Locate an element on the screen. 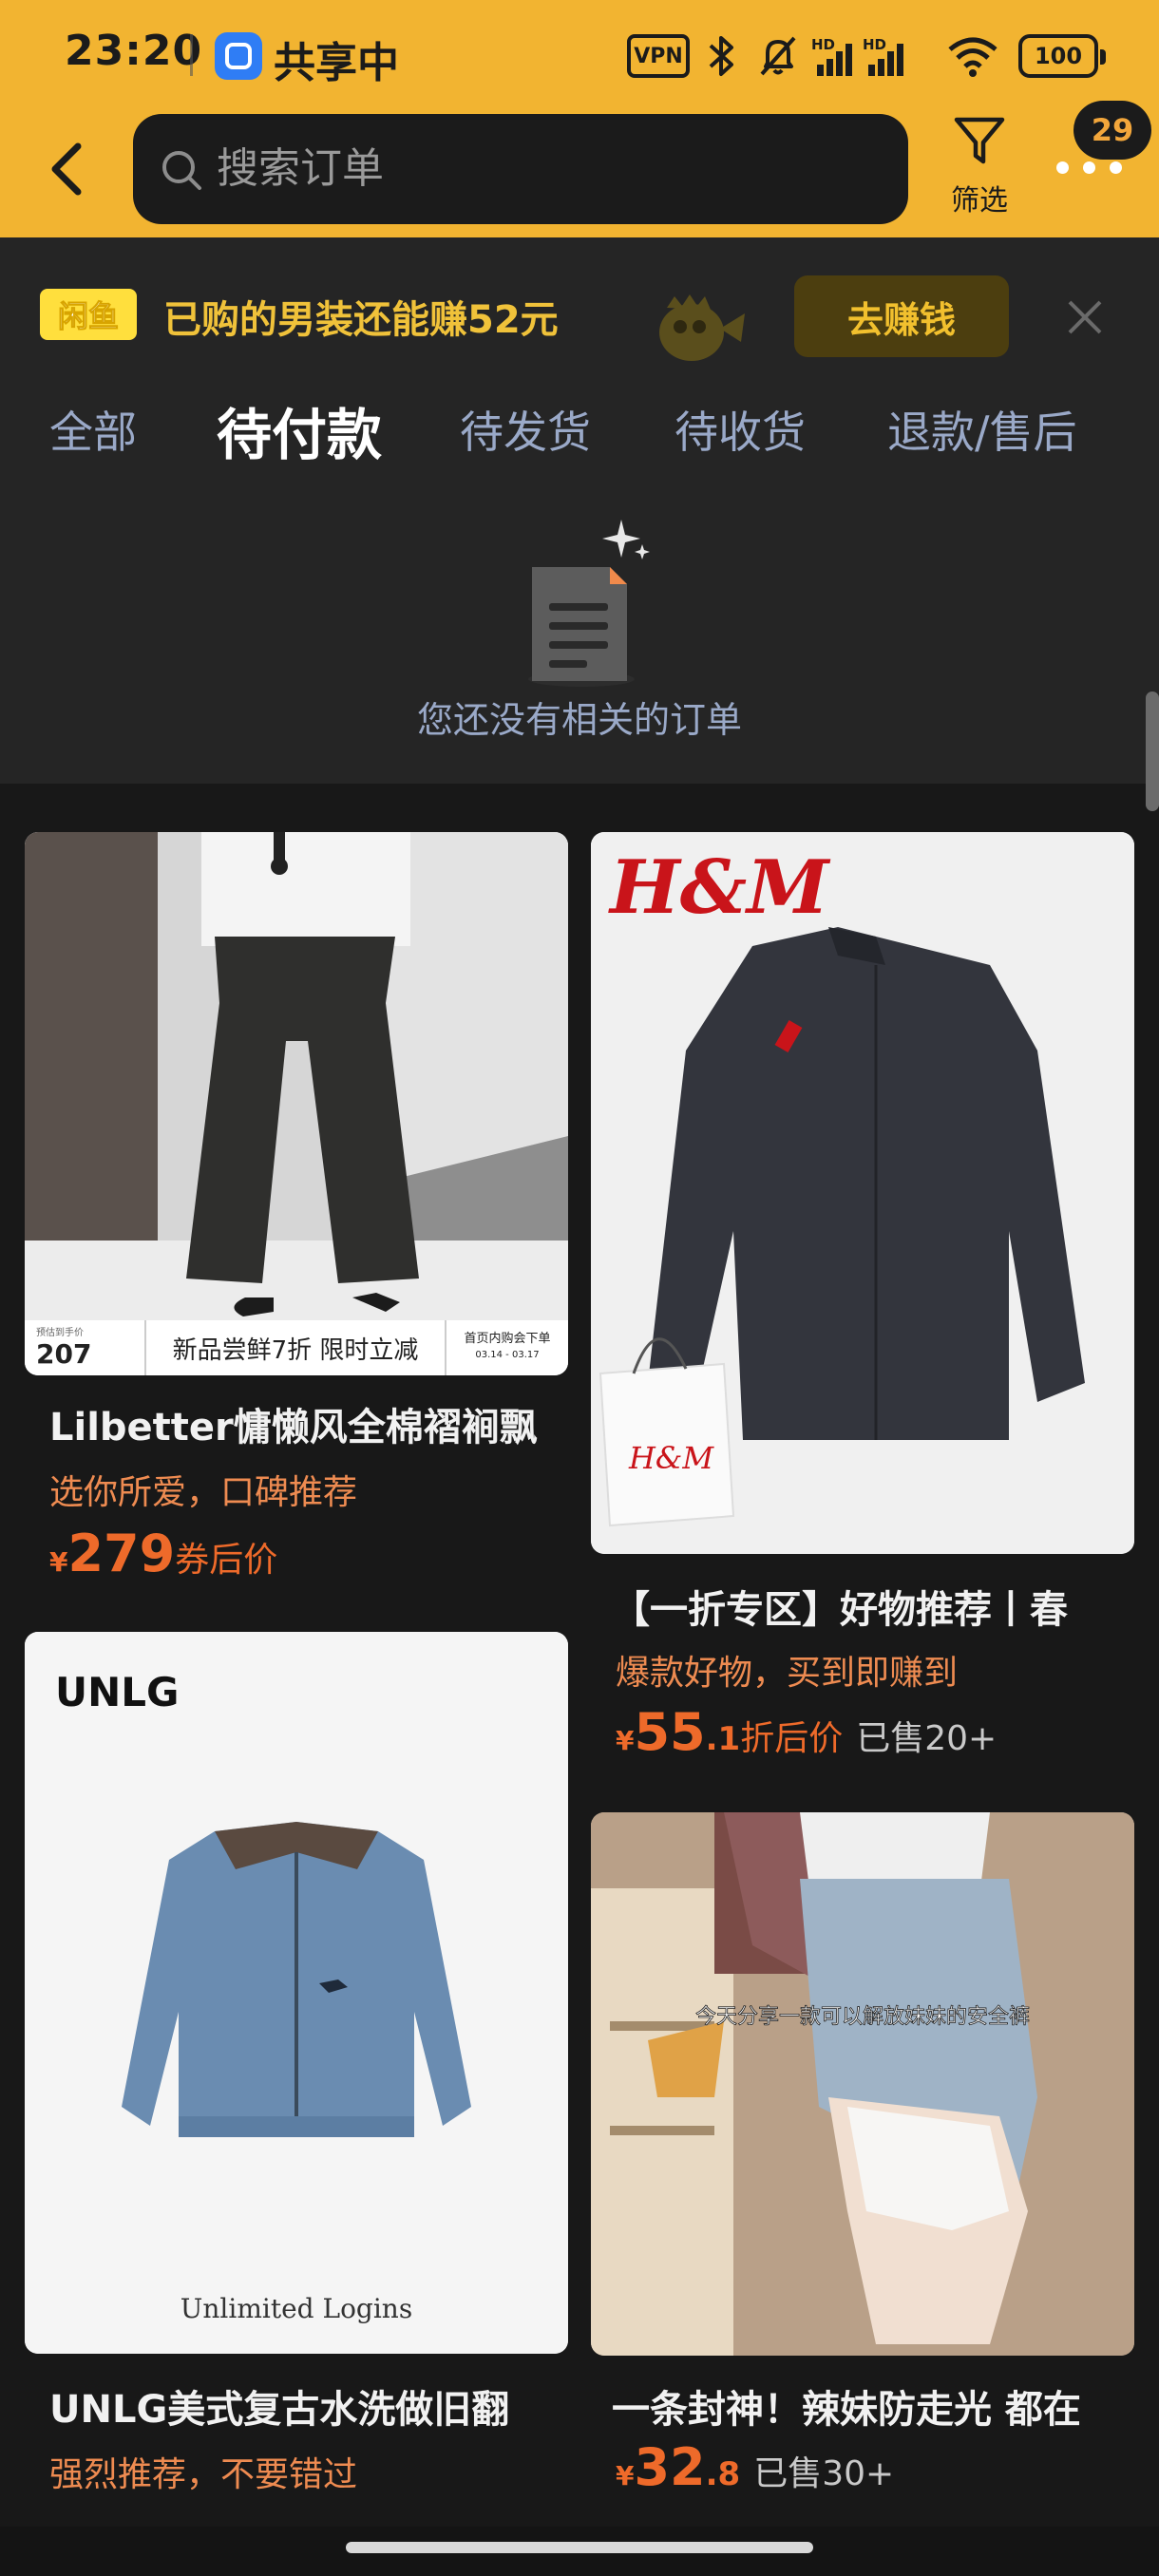 Image resolution: width=1159 pixels, height=2576 pixels. estimated-price-label: 预估到手价 is located at coordinates (60, 1333).